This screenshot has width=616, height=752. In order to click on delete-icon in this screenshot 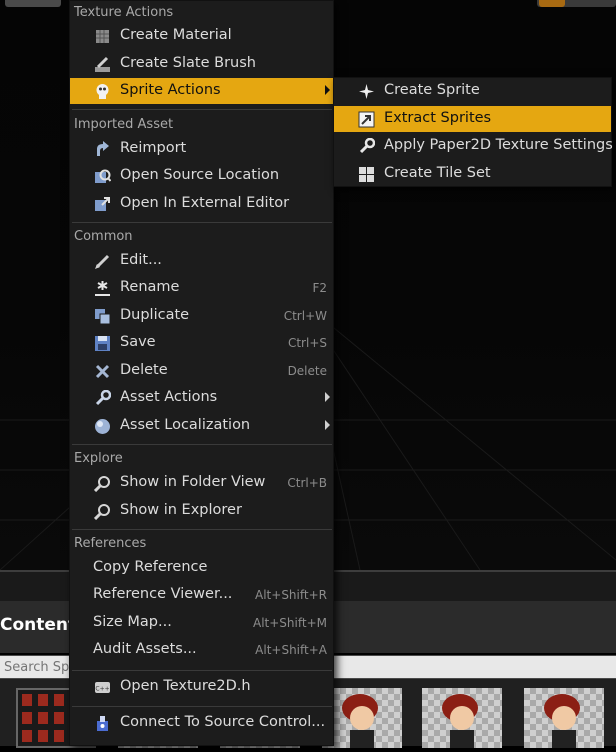, I will do `click(102, 371)`.